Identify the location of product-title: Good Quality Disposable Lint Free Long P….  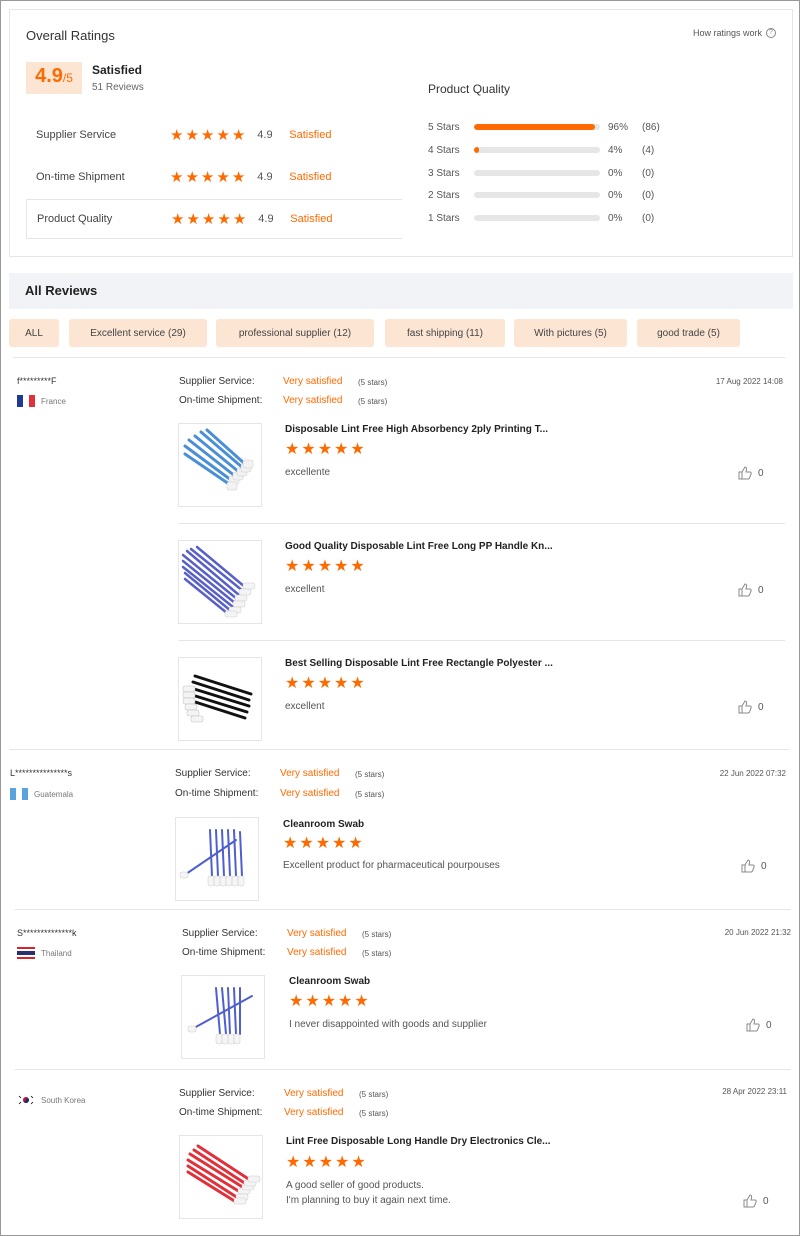
(419, 546).